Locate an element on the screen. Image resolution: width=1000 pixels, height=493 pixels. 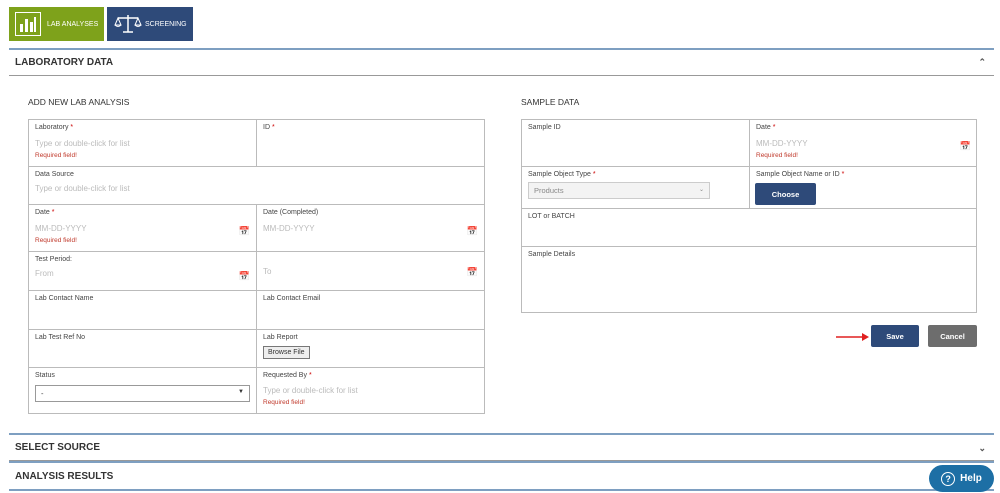
status-label: Status is located at coordinates (45, 375).